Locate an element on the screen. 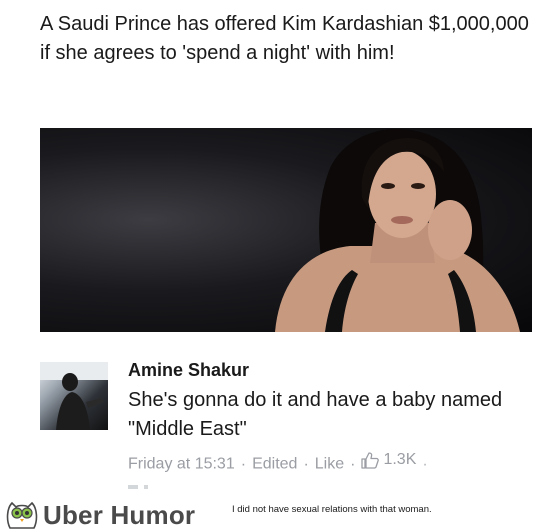 This screenshot has width=550, height=532. avatar-image is located at coordinates (74, 396).